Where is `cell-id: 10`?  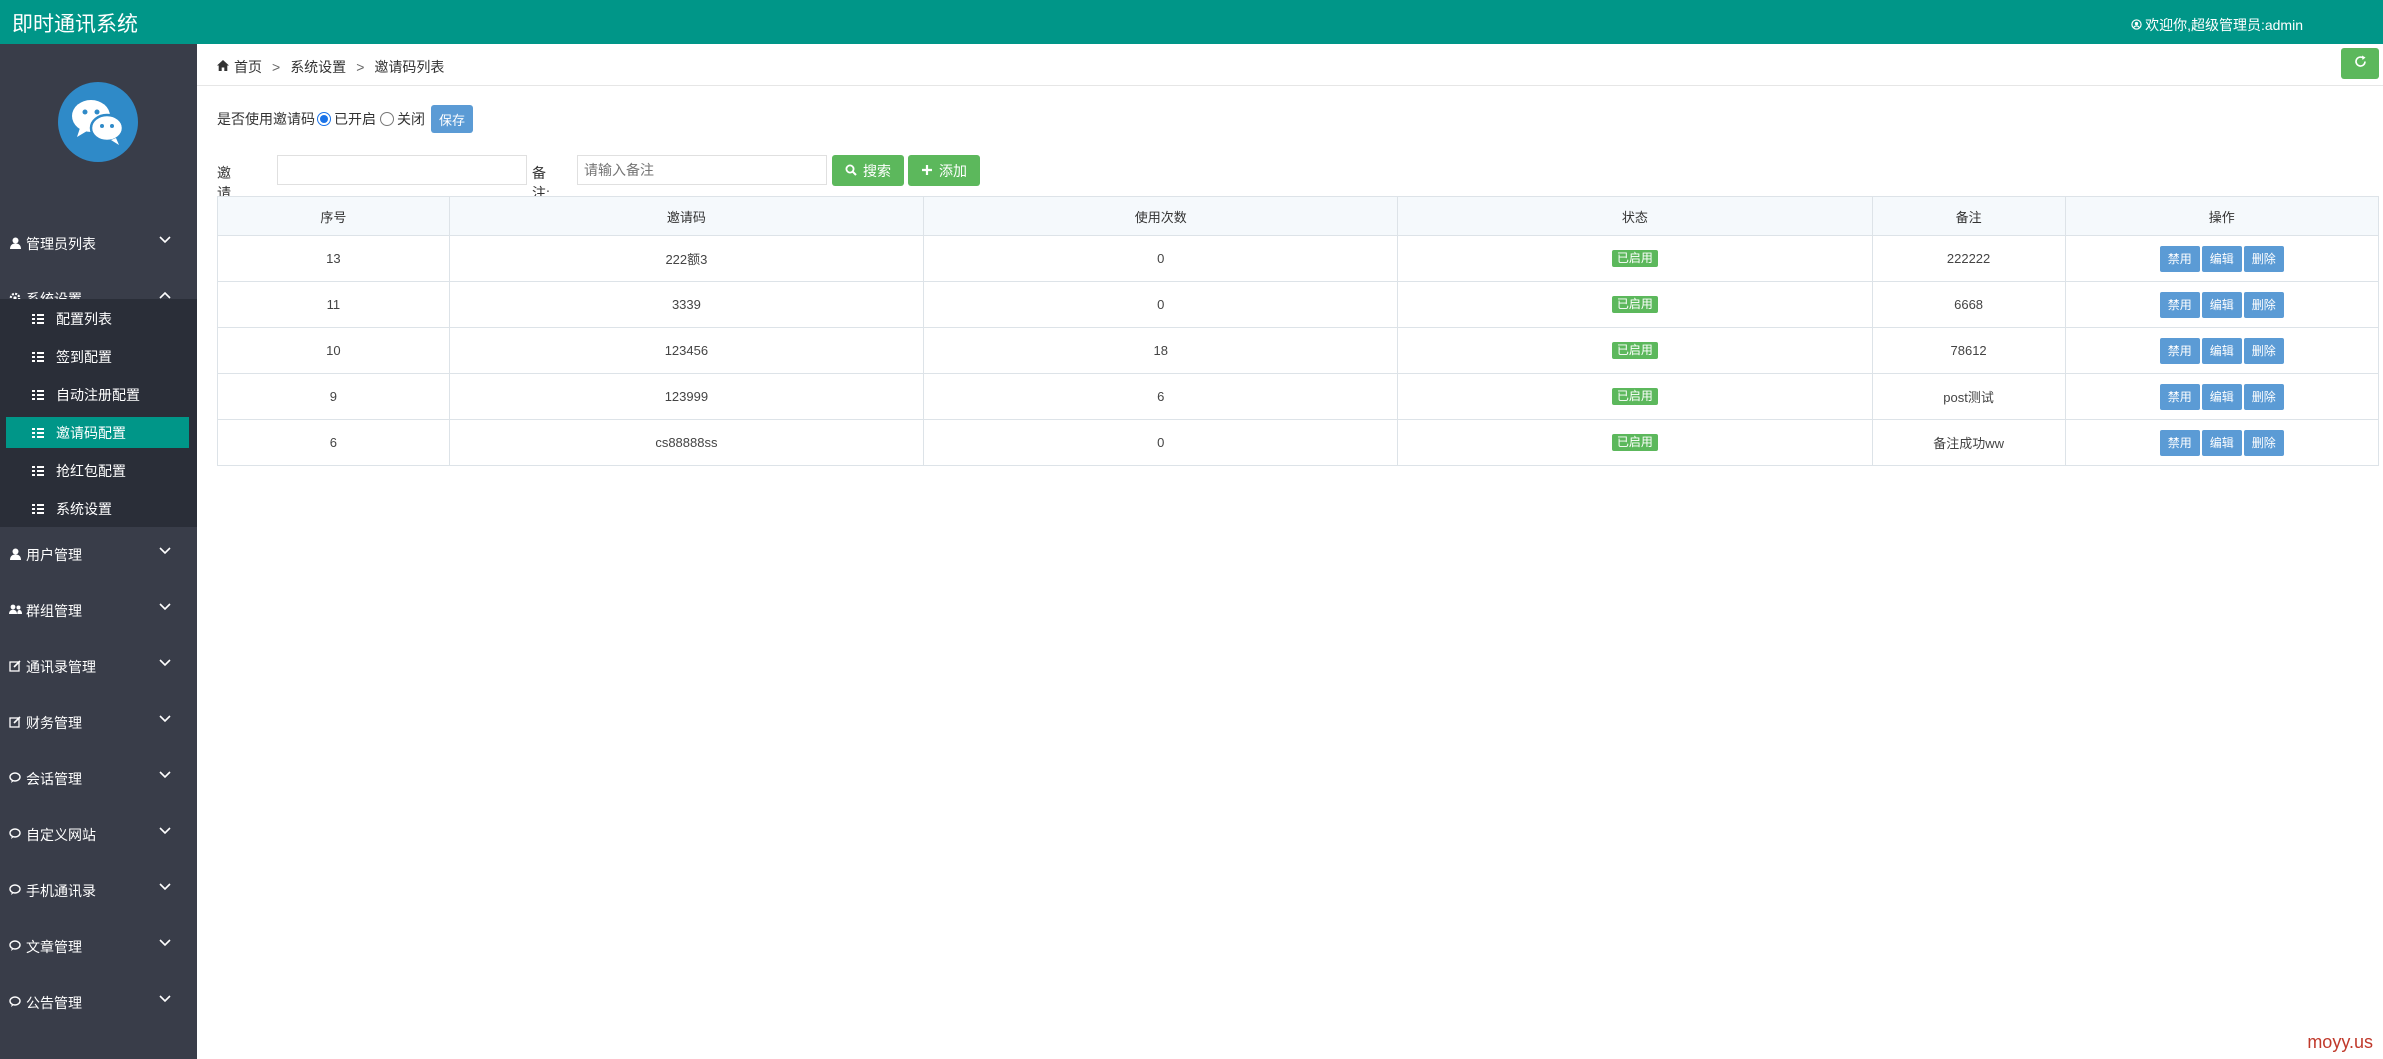
cell-id: 10 is located at coordinates (333, 350).